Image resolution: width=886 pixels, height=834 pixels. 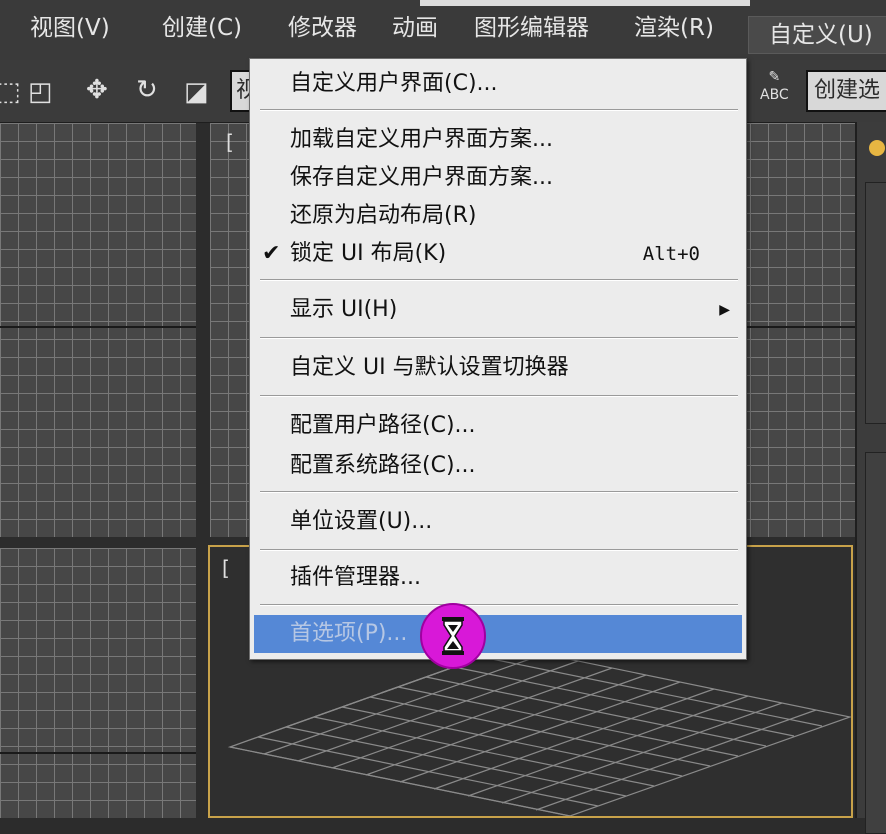 I want to click on panel-rollout, so click(x=875, y=303).